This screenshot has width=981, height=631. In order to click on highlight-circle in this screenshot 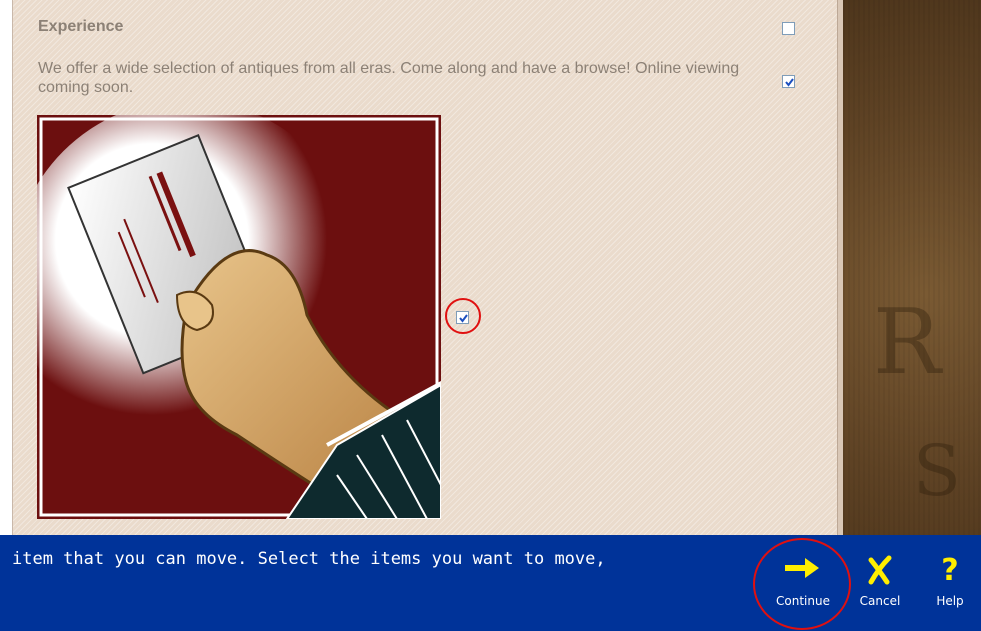, I will do `click(463, 316)`.